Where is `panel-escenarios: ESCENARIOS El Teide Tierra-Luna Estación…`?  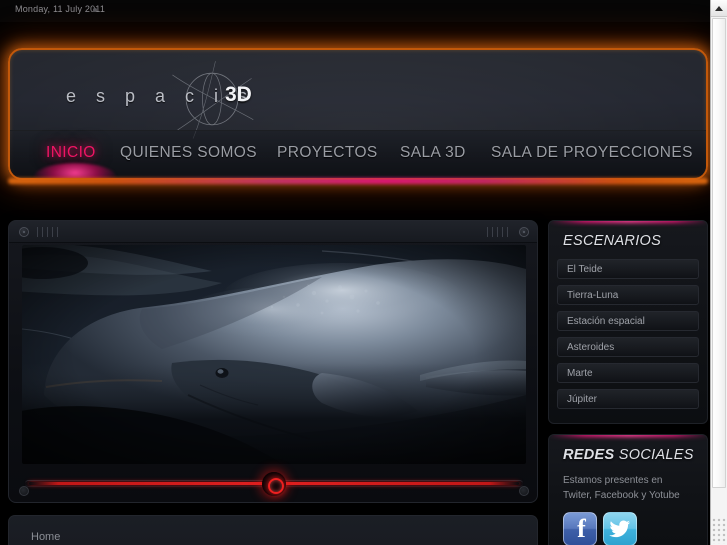 panel-escenarios: ESCENARIOS El Teide Tierra-Luna Estación… is located at coordinates (628, 322).